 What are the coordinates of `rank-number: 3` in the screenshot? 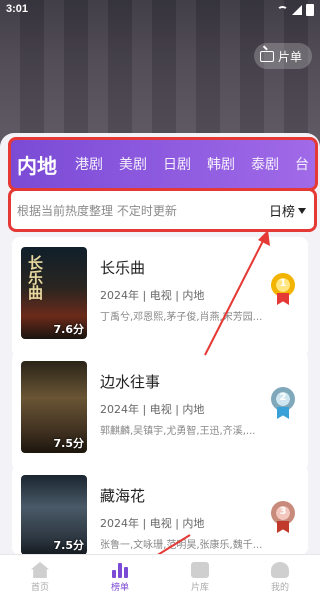 It's located at (283, 511).